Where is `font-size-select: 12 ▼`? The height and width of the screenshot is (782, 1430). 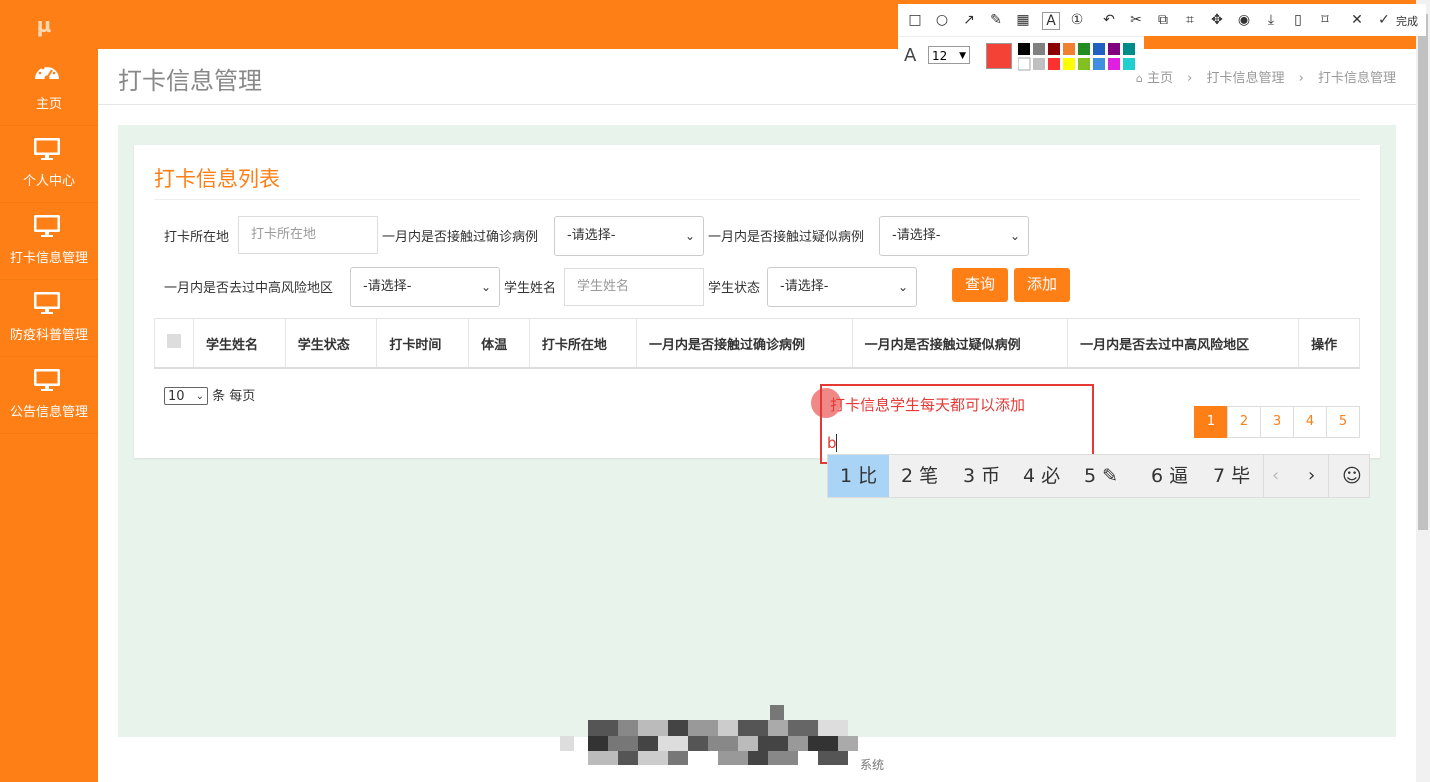
font-size-select: 12 ▼ is located at coordinates (949, 55).